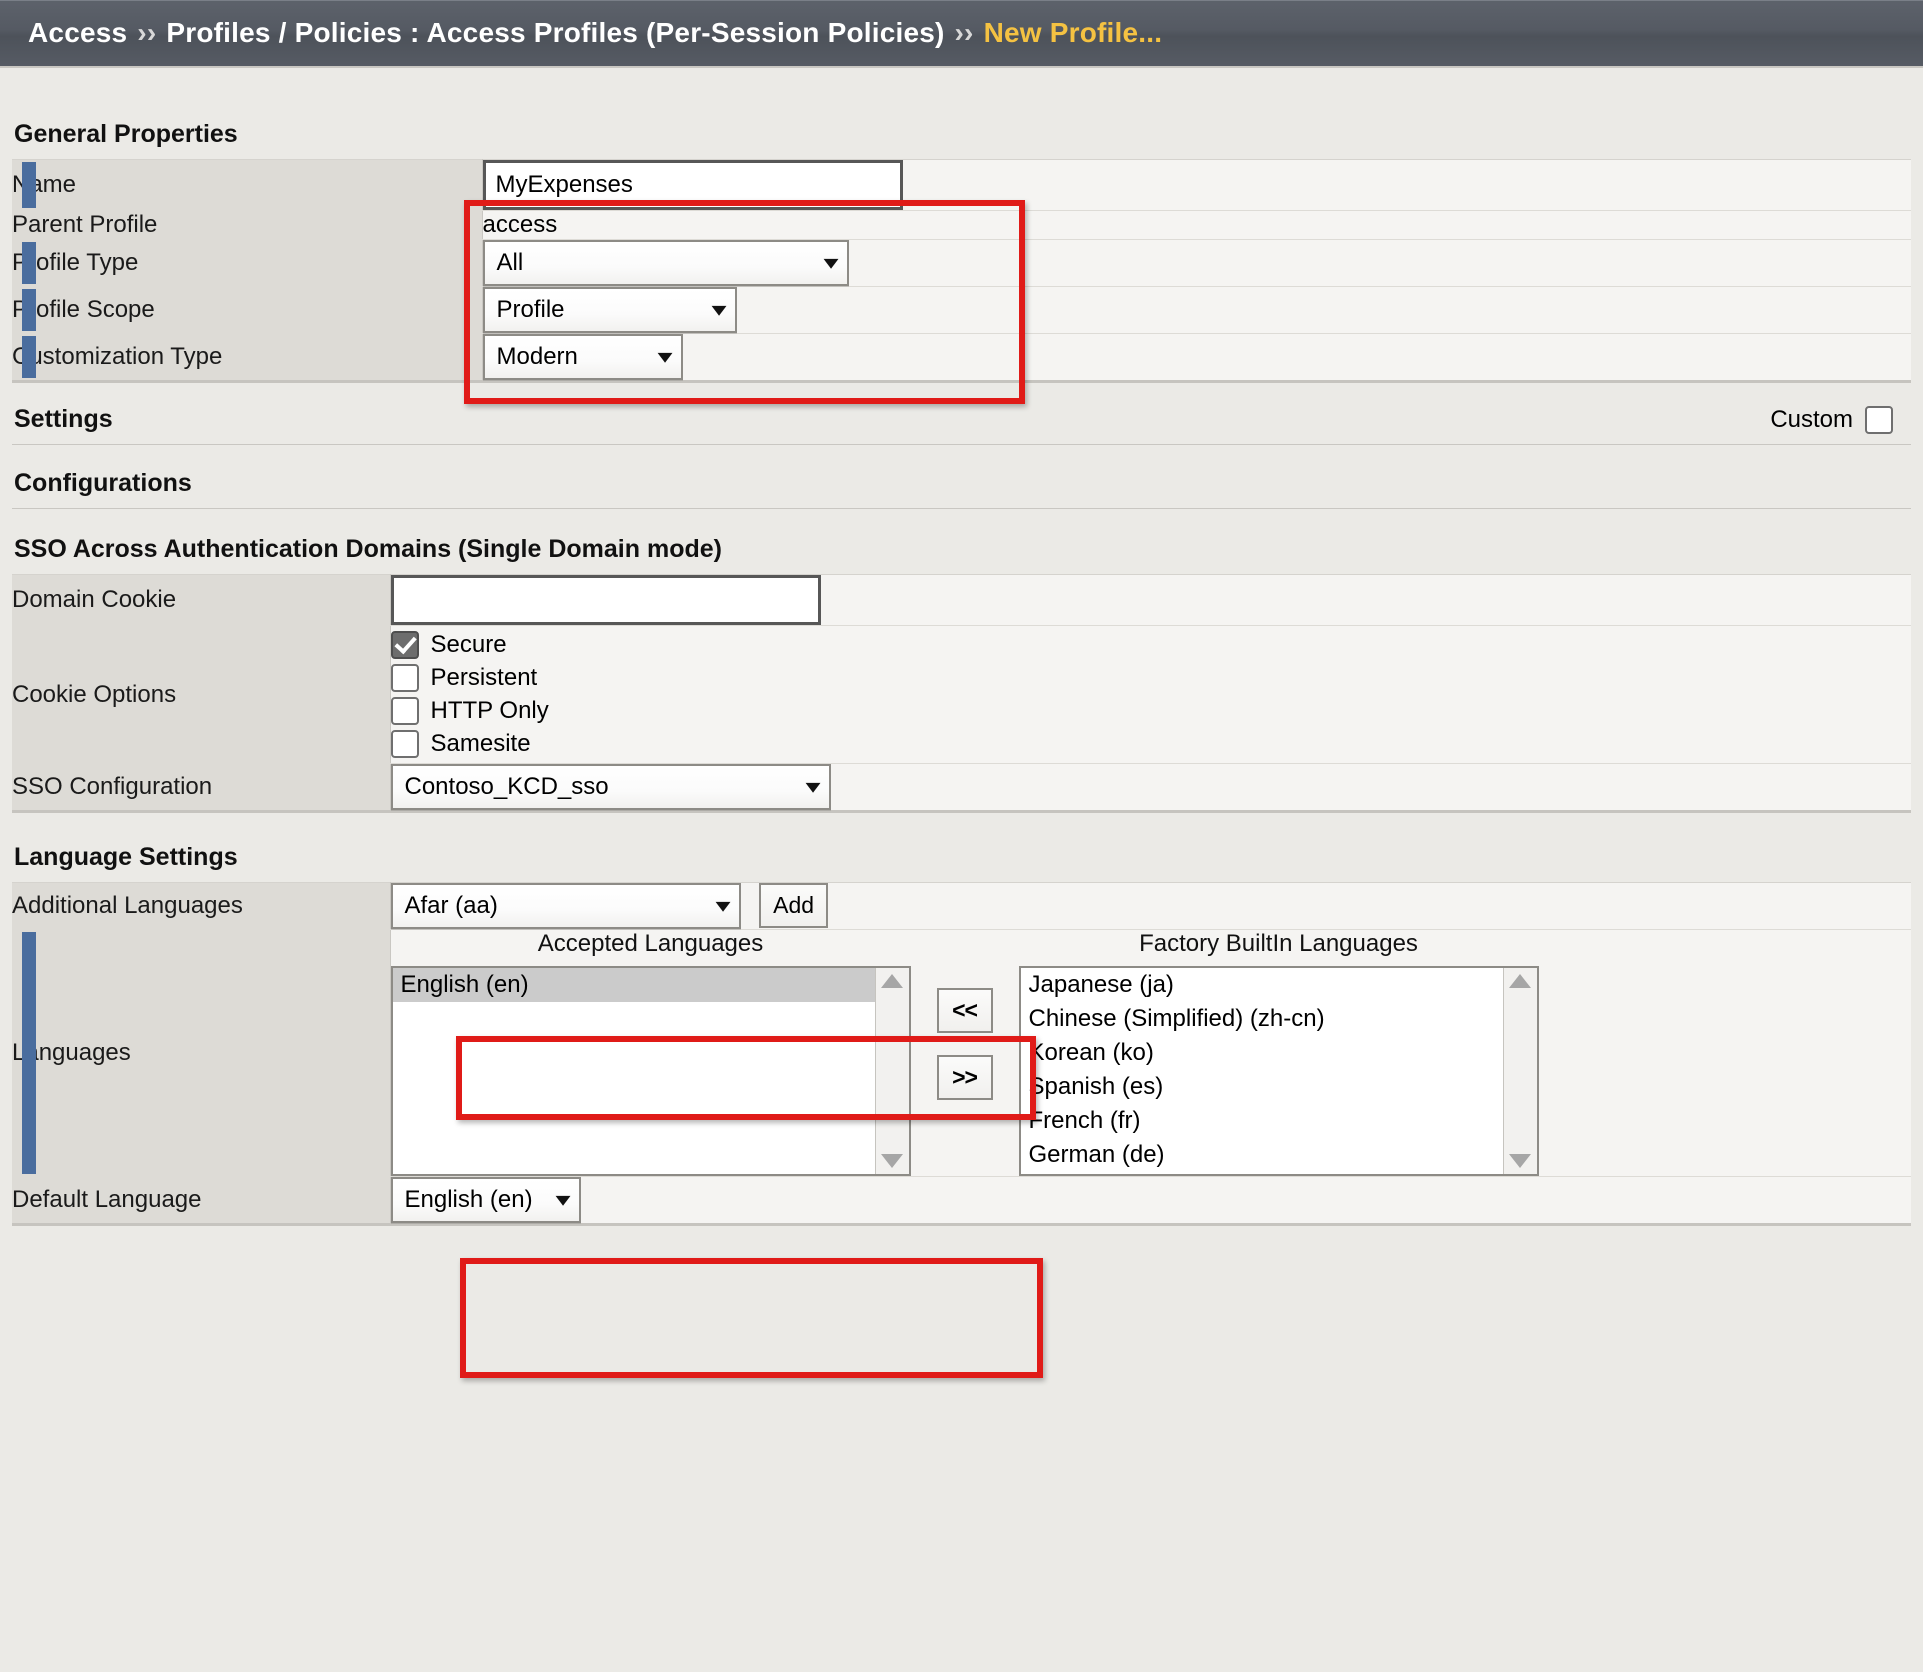  What do you see at coordinates (451, 905) in the screenshot?
I see `additional-languages-selected-value: Afar (aa)` at bounding box center [451, 905].